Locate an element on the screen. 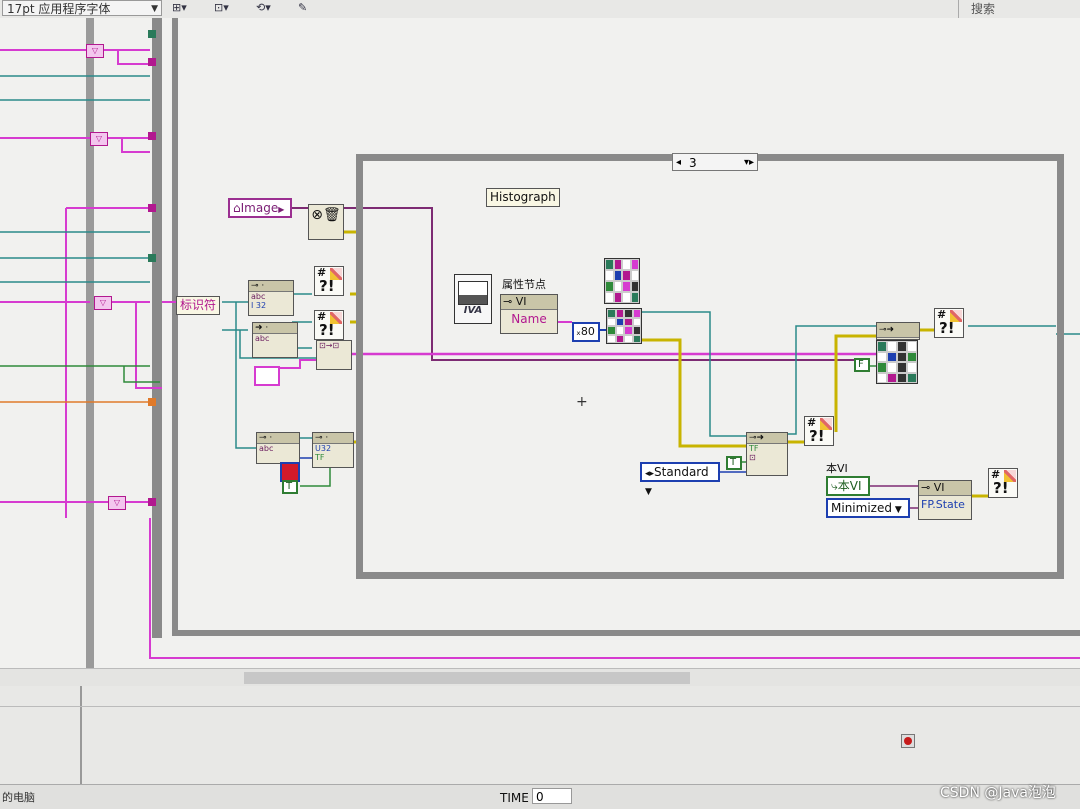 This screenshot has width=1080, height=809. true-constant-1: T is located at coordinates (290, 487).